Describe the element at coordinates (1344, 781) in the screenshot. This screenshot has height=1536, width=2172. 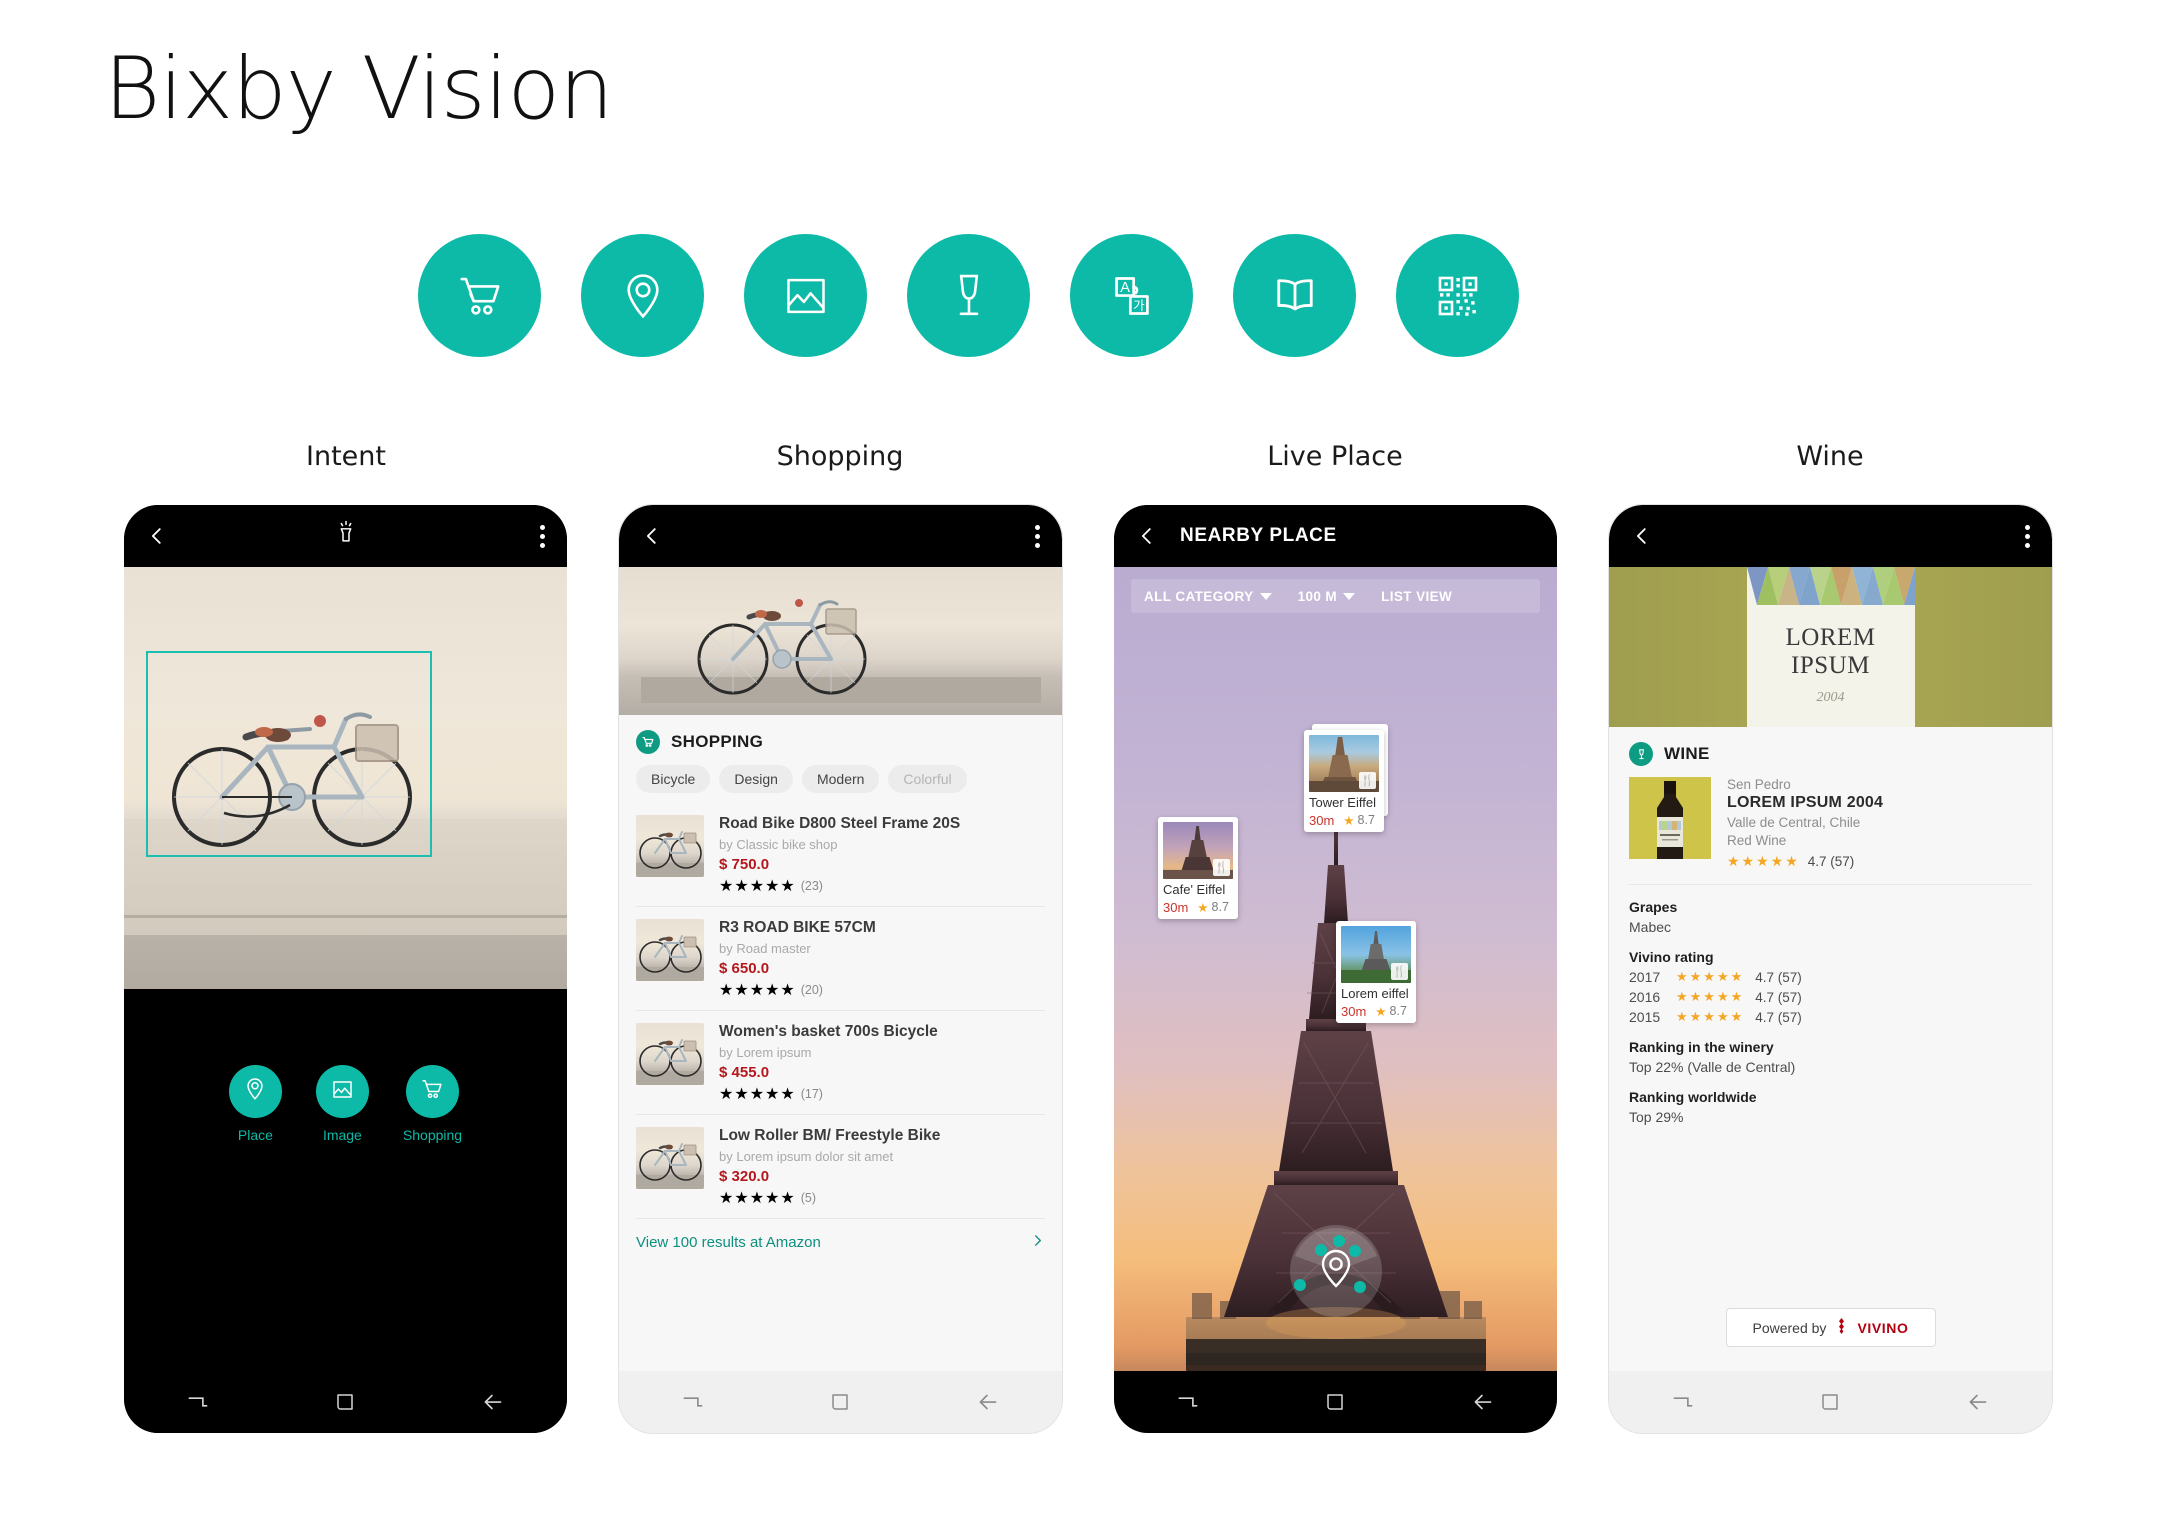
I see `ar-card-tower-eiffel: 🍴 Tower Eiffel 30m ★ 8.7` at that location.